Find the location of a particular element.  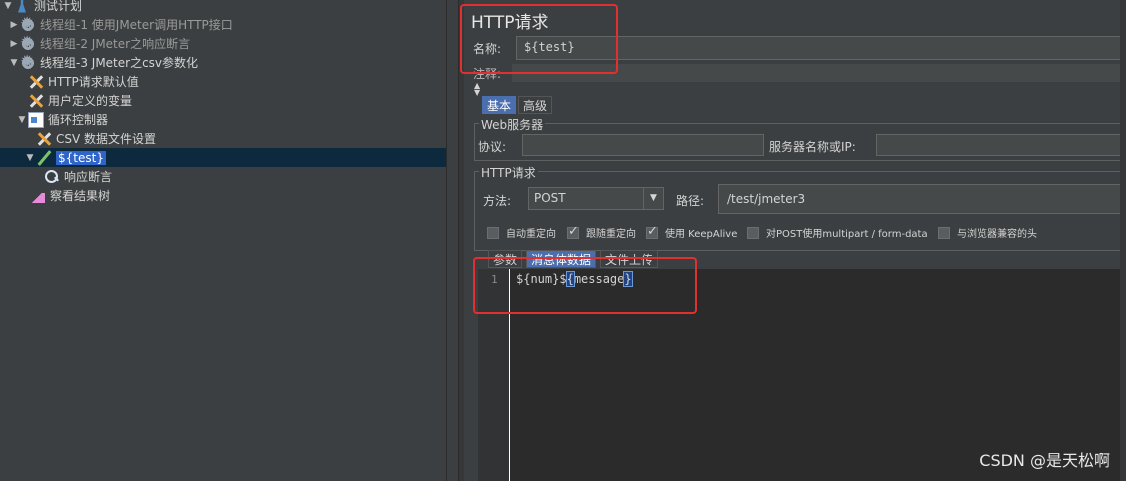

tree-item-csv-config: CSV 数据文件设置 is located at coordinates (96, 138).